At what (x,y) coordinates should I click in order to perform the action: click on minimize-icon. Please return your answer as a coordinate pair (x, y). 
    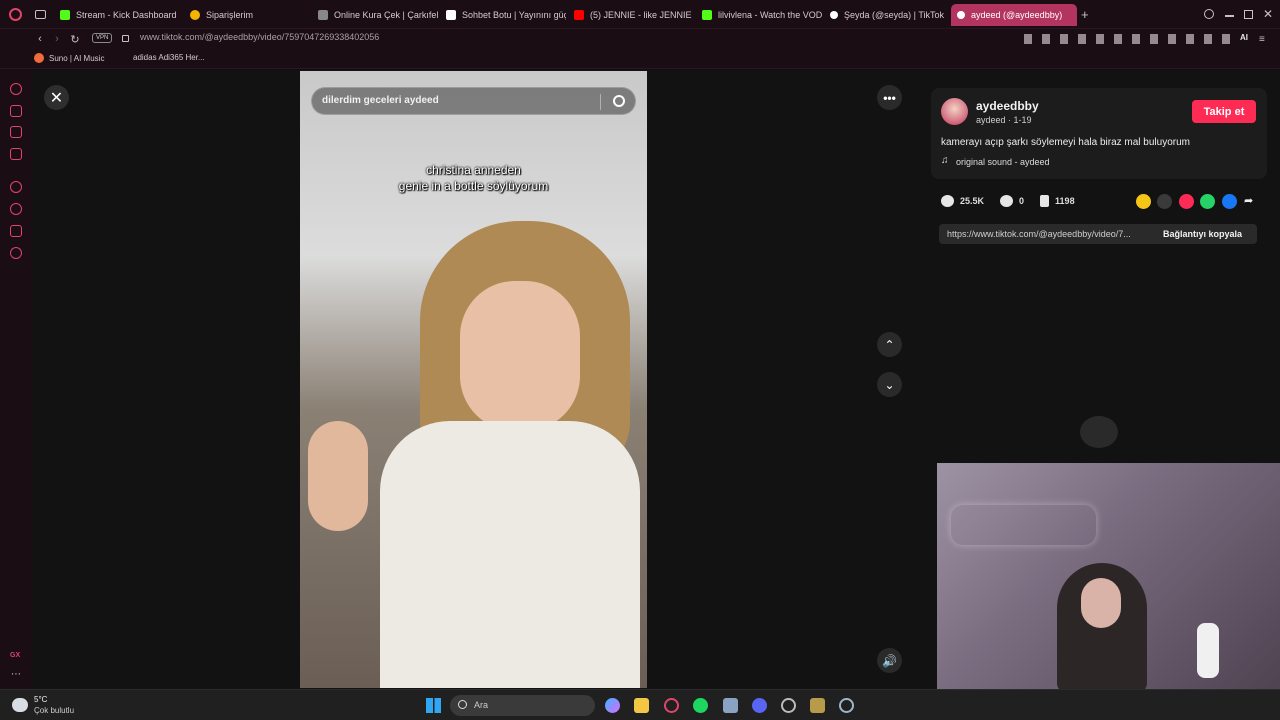
    Looking at the image, I should click on (1229, 16).